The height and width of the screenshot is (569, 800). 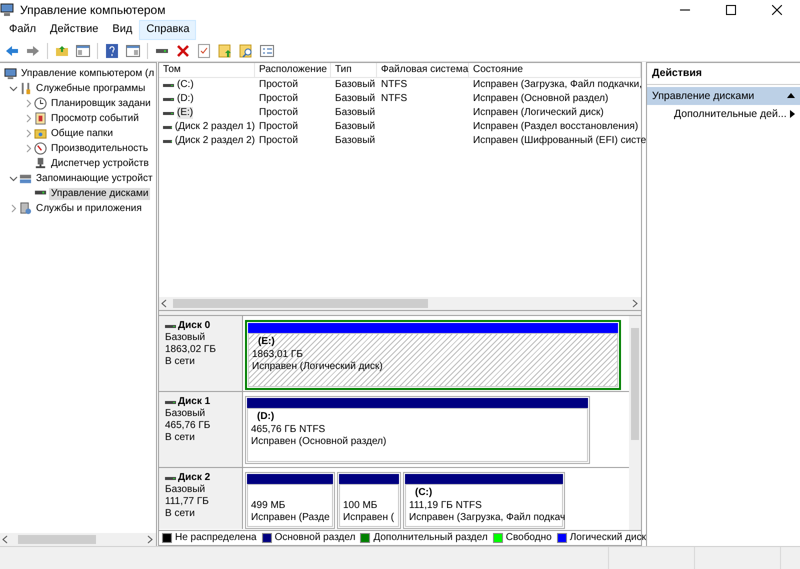 What do you see at coordinates (293, 70) in the screenshot?
I see `column-header: Расположение` at bounding box center [293, 70].